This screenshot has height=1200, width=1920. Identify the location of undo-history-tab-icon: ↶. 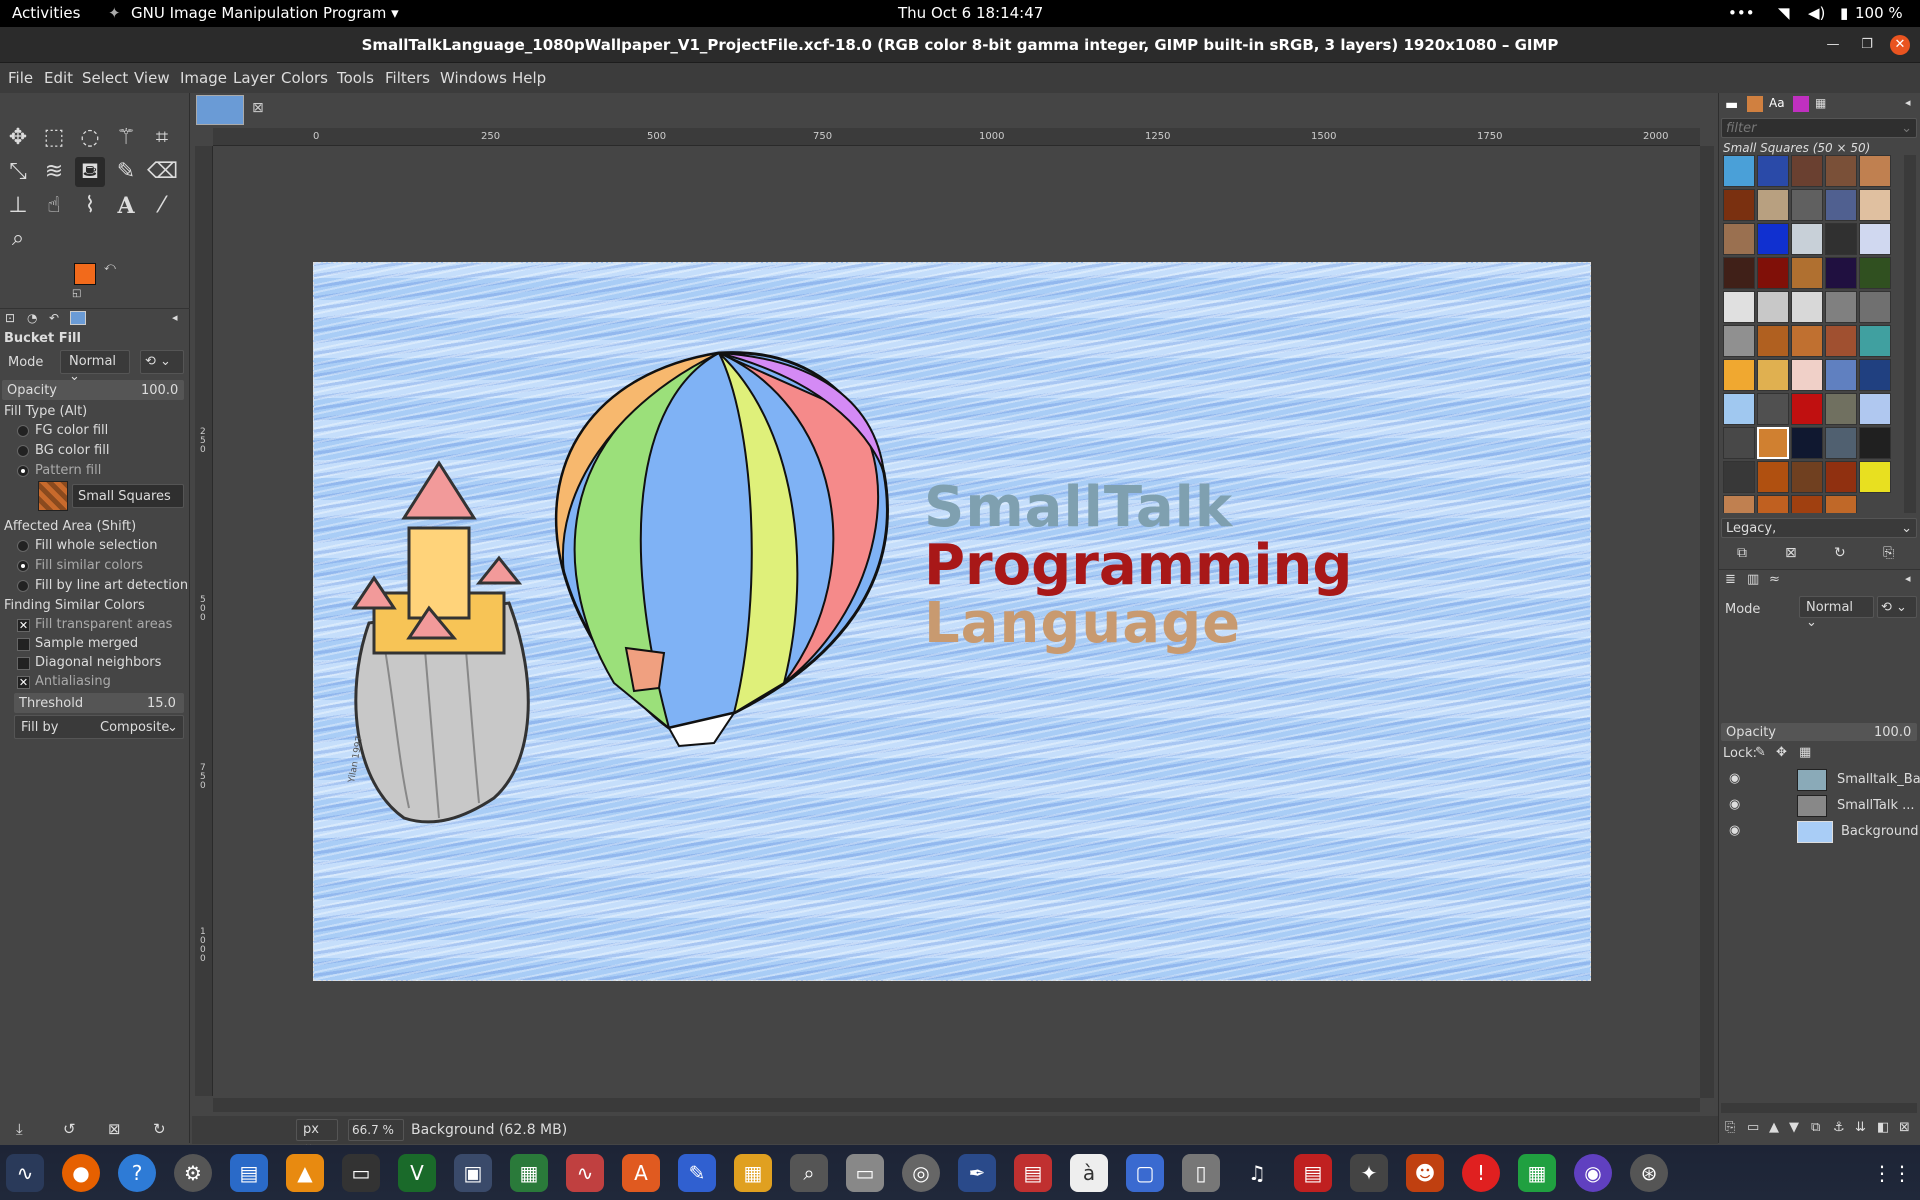
(54, 318).